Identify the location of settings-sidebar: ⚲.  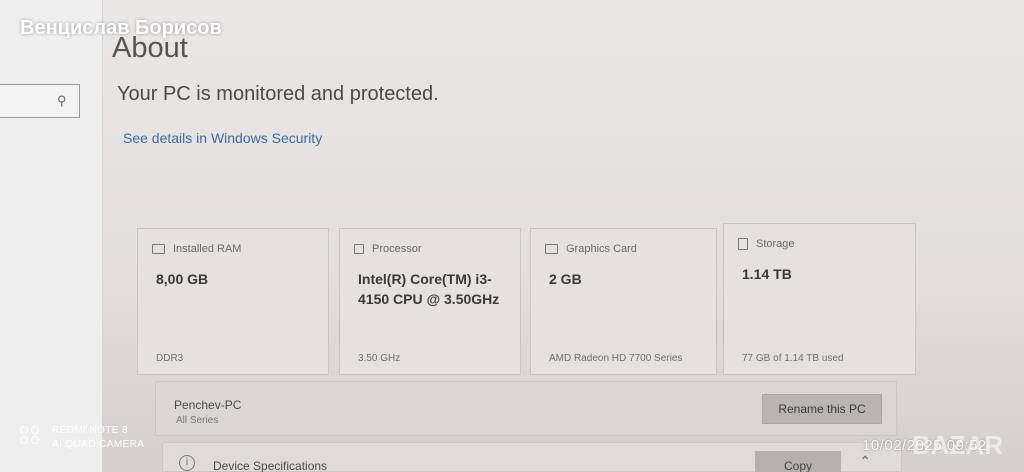
(51, 236).